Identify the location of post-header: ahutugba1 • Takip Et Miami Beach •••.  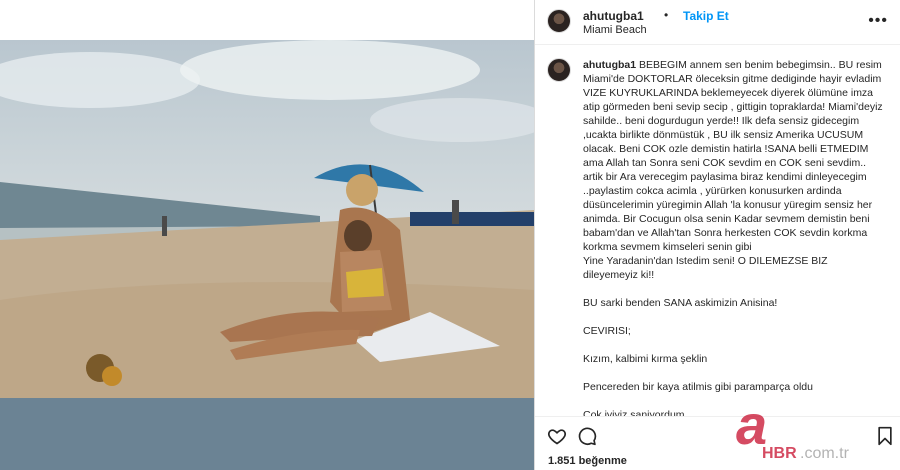
(717, 22).